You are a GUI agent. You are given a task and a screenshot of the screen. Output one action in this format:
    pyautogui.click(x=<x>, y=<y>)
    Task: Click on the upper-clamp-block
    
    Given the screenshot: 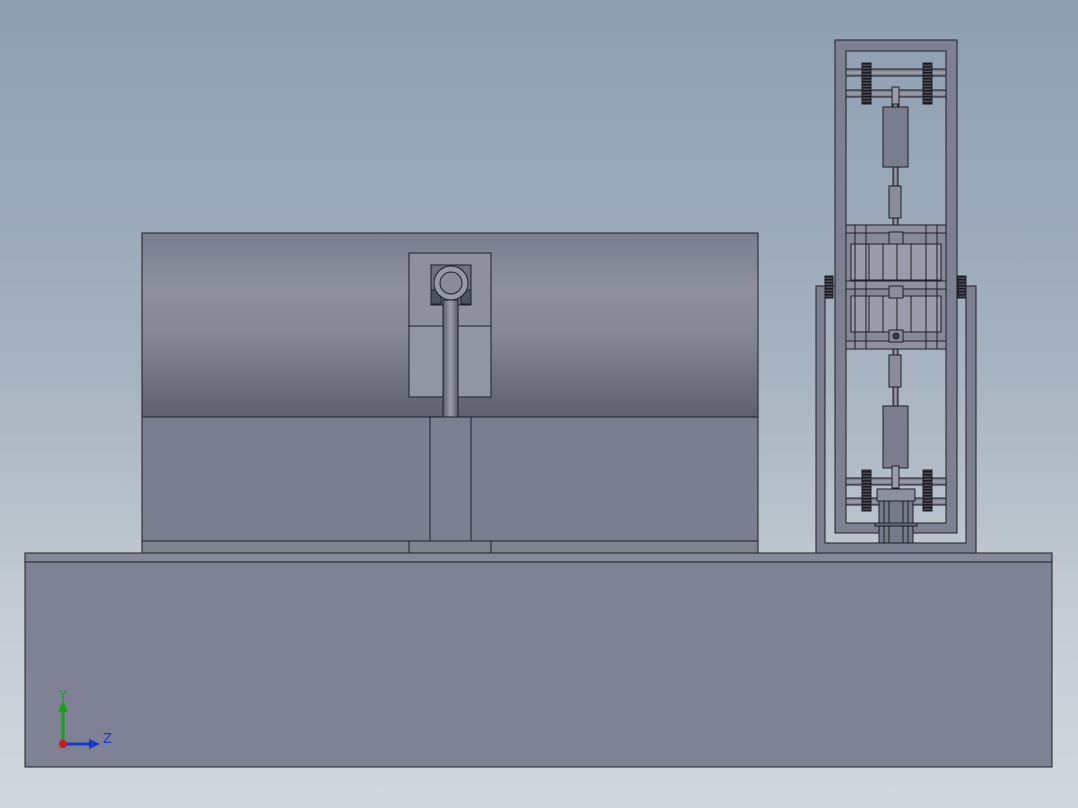 What is the action you would take?
    pyautogui.click(x=896, y=262)
    